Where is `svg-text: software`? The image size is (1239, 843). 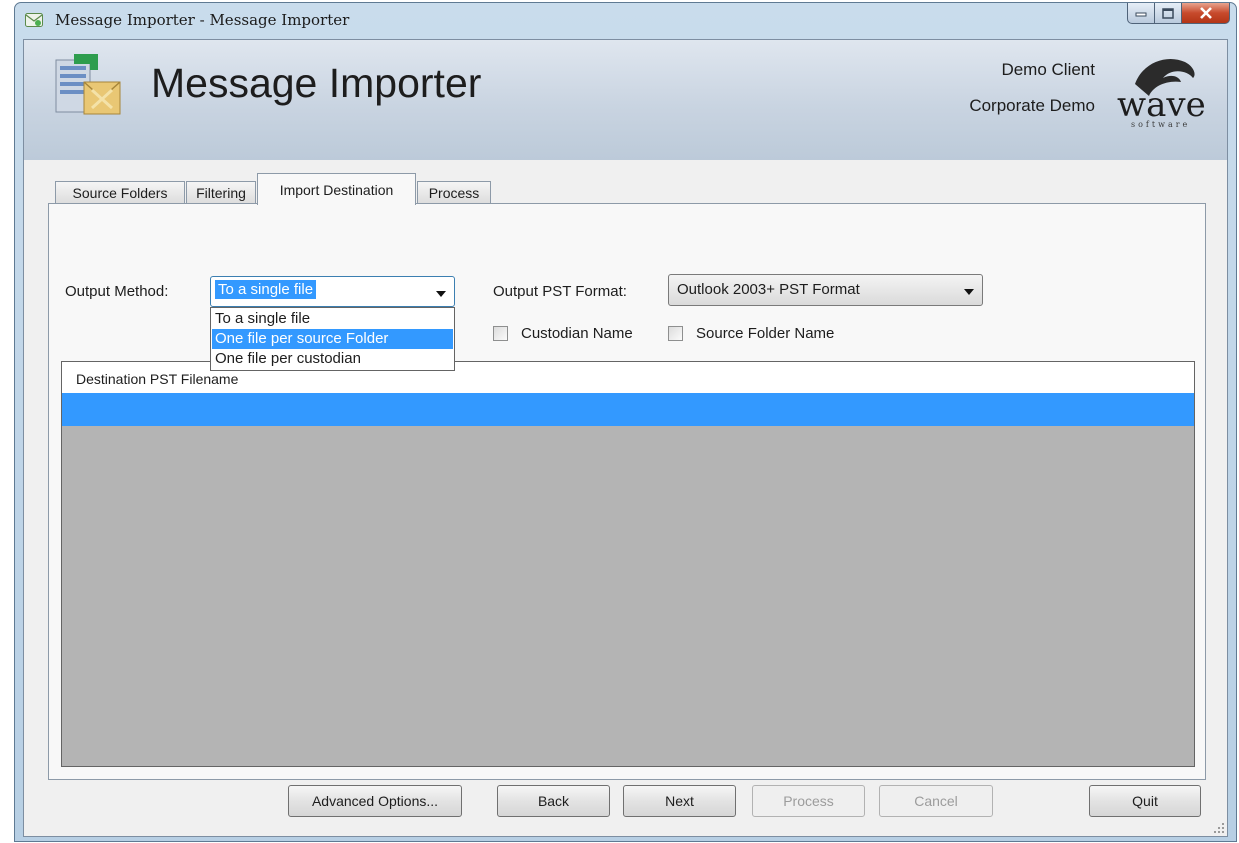 svg-text: software is located at coordinates (1160, 124).